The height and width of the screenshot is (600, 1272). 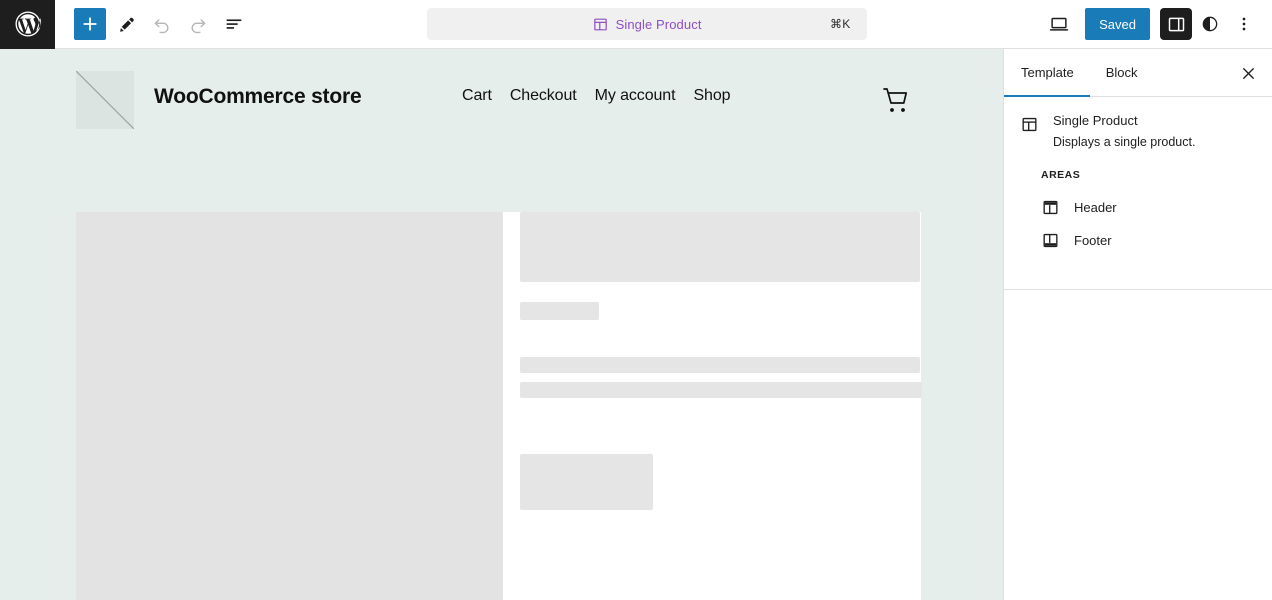 What do you see at coordinates (658, 24) in the screenshot?
I see `command-bar-title: Single Product` at bounding box center [658, 24].